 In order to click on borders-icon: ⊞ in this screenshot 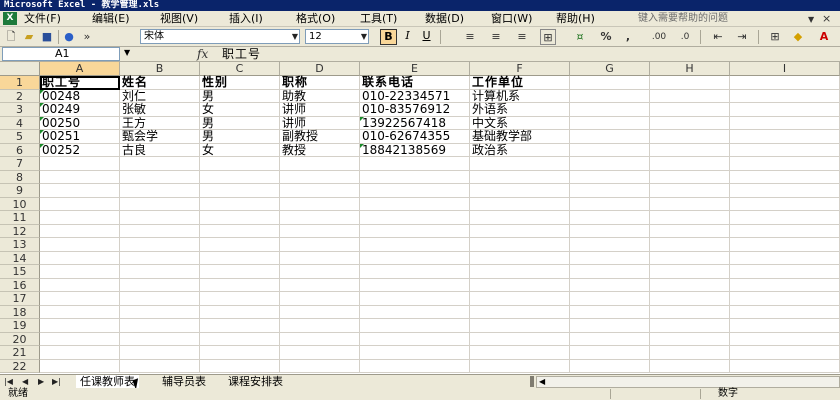, I will do `click(775, 37)`.